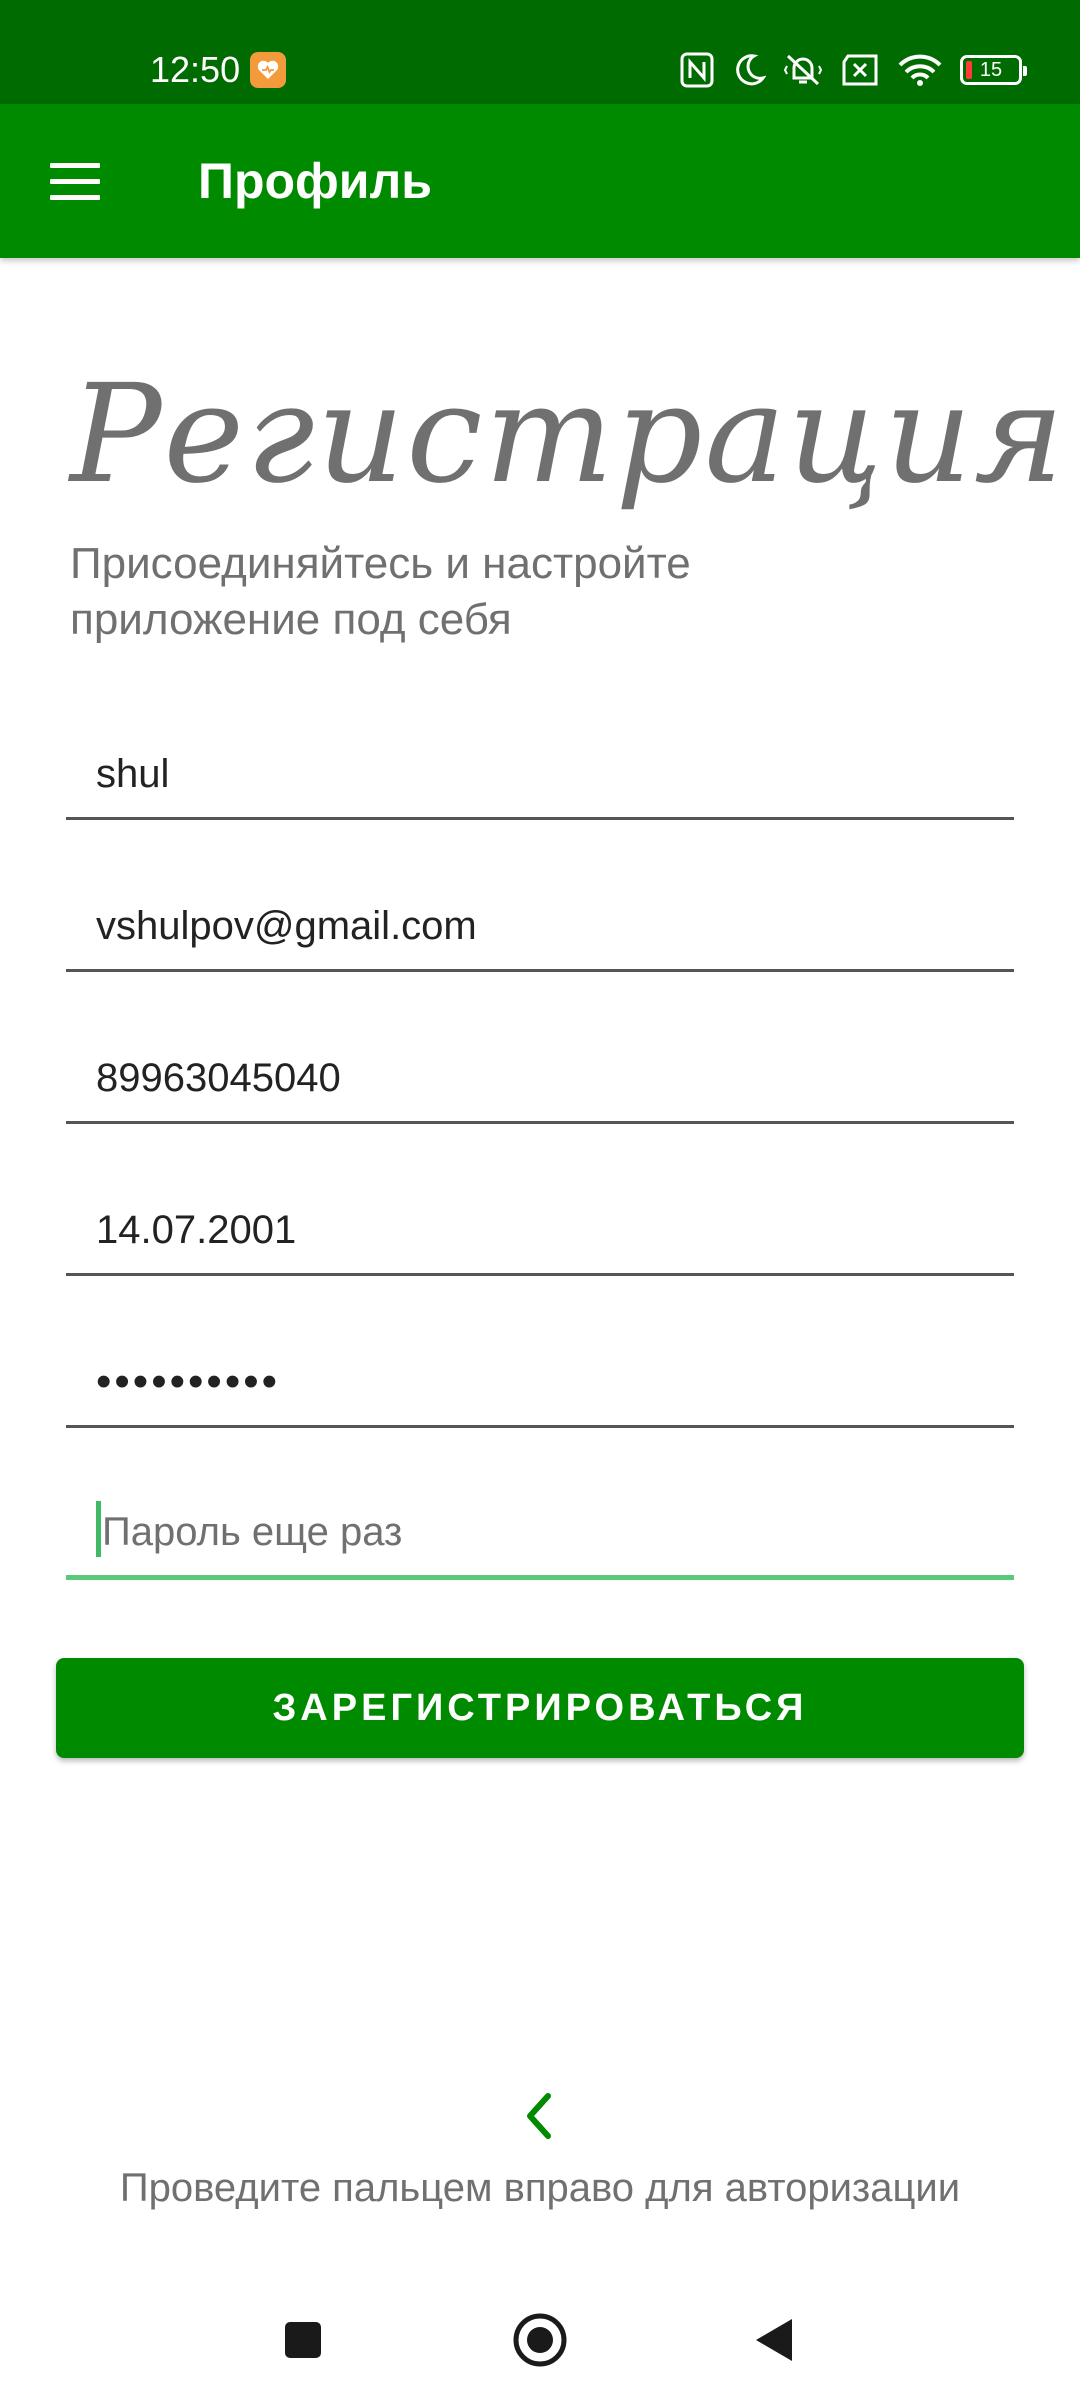 This screenshot has height=2400, width=1080. I want to click on system-nav-bar, so click(540, 2340).